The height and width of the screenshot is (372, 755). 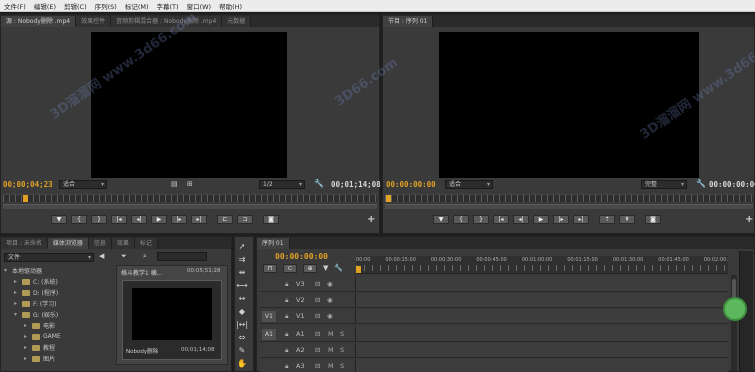 What do you see at coordinates (273, 243) in the screenshot?
I see `tab-sequence: 序列 01` at bounding box center [273, 243].